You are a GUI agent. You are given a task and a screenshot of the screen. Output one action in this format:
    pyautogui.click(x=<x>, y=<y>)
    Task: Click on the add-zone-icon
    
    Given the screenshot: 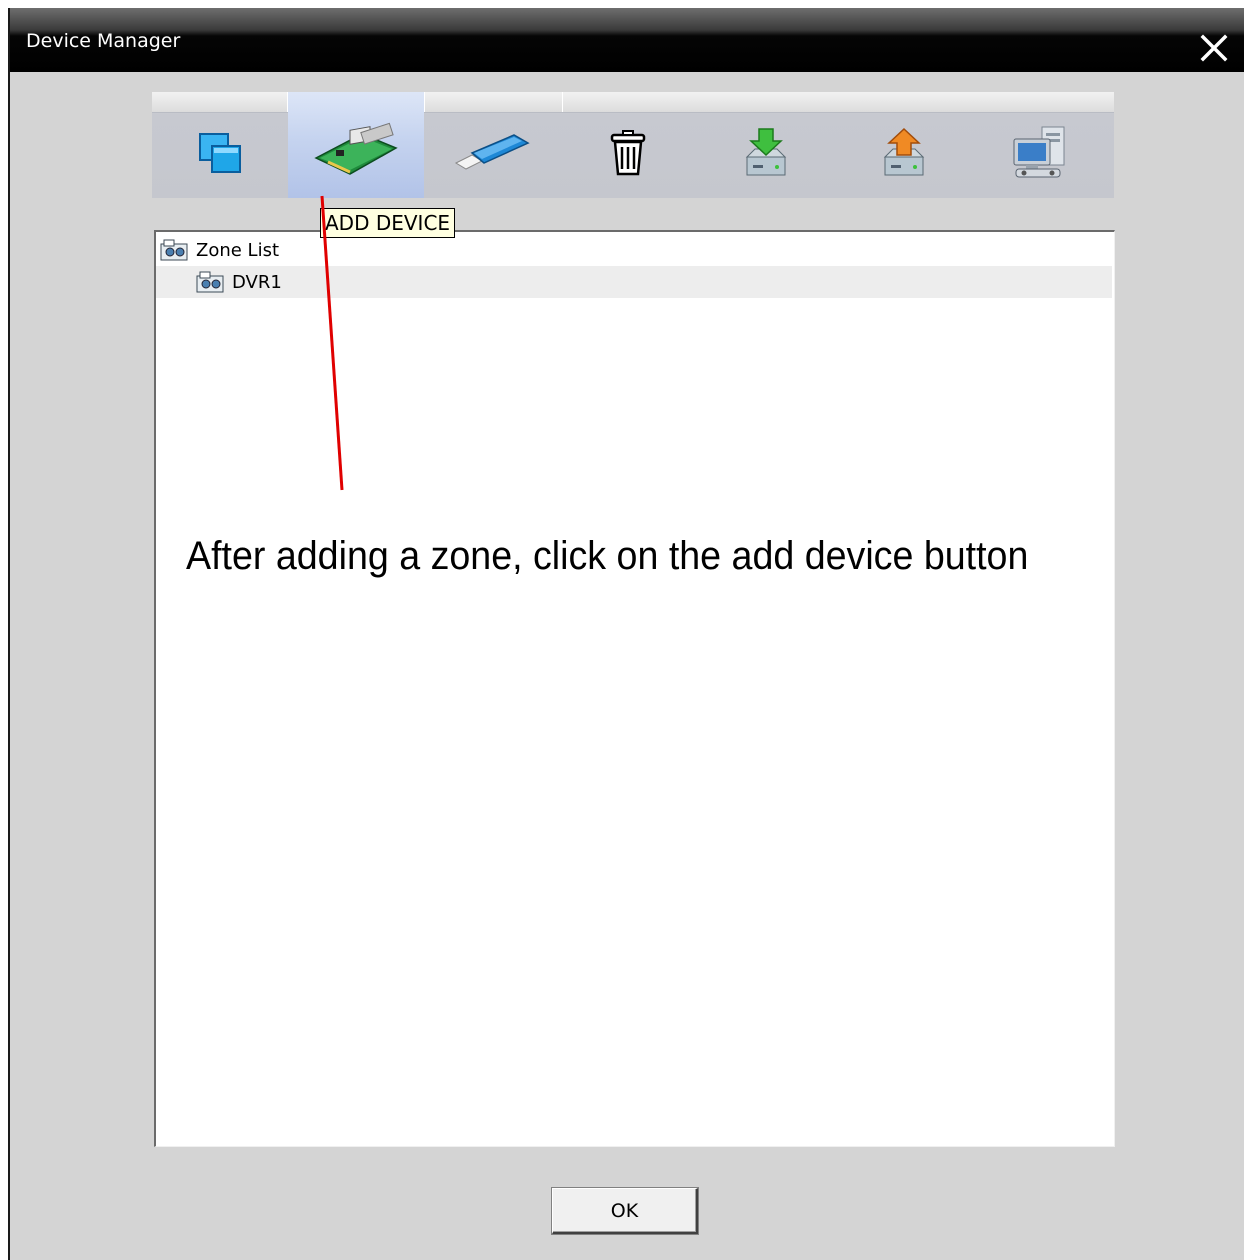 What is the action you would take?
    pyautogui.click(x=220, y=155)
    